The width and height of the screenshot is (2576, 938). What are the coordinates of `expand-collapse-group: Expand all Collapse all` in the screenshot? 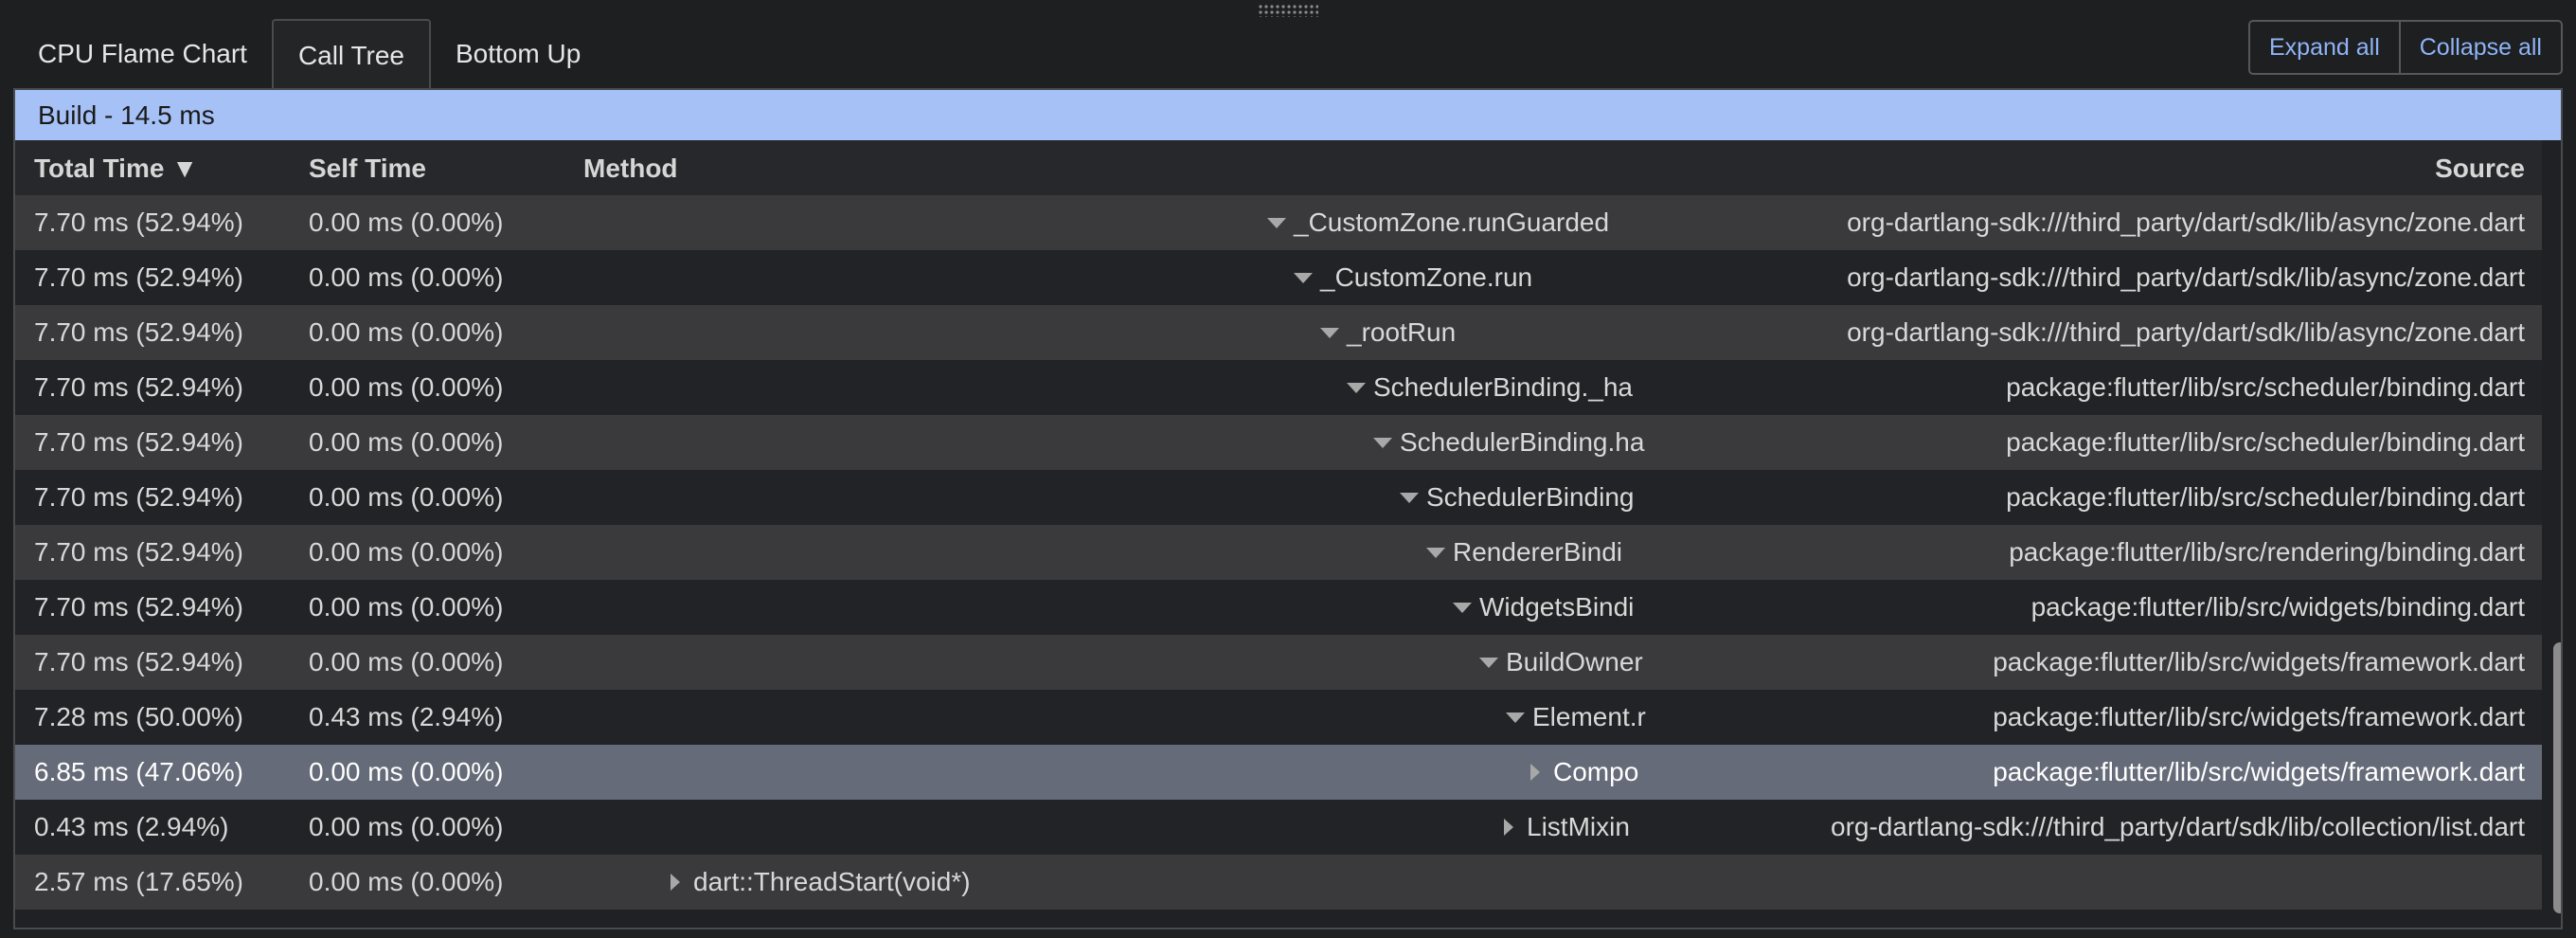 It's located at (2405, 47).